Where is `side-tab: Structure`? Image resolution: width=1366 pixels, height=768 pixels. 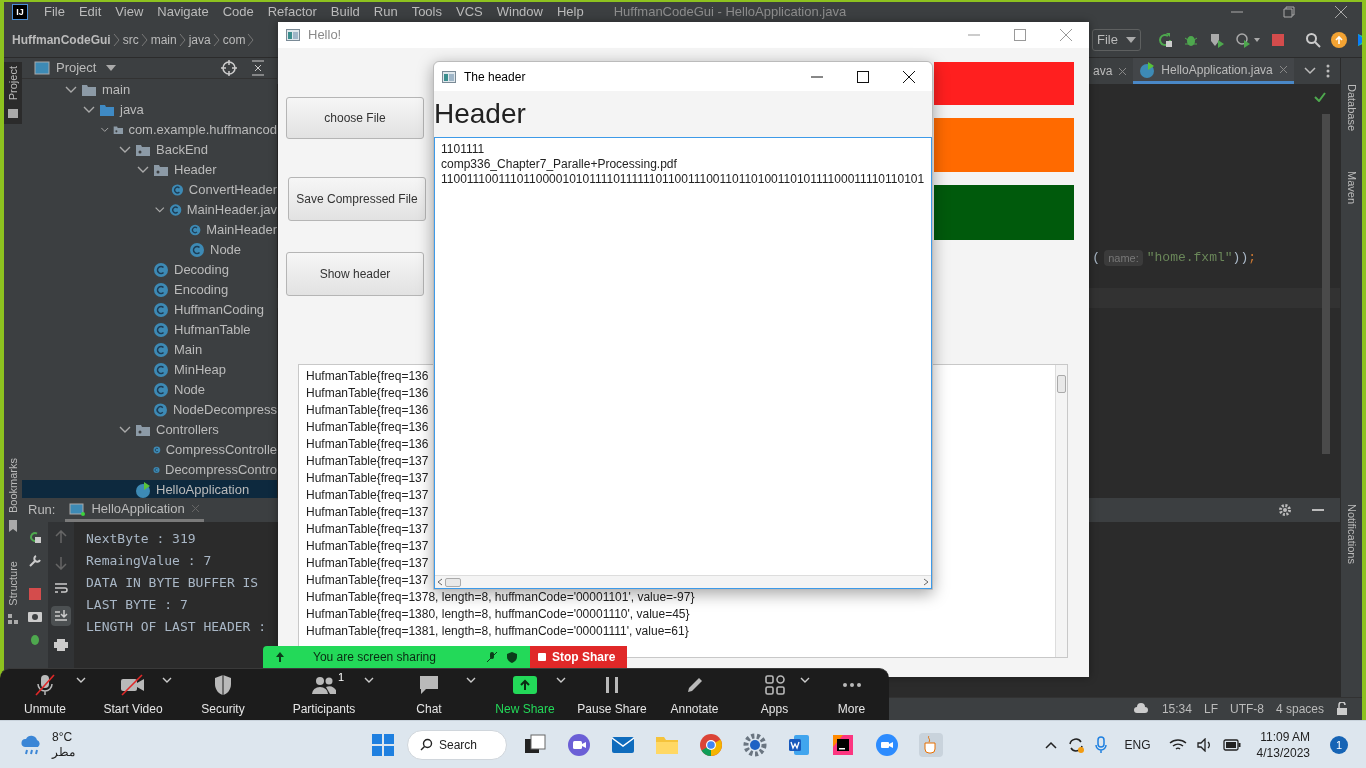
side-tab: Structure is located at coordinates (13, 593).